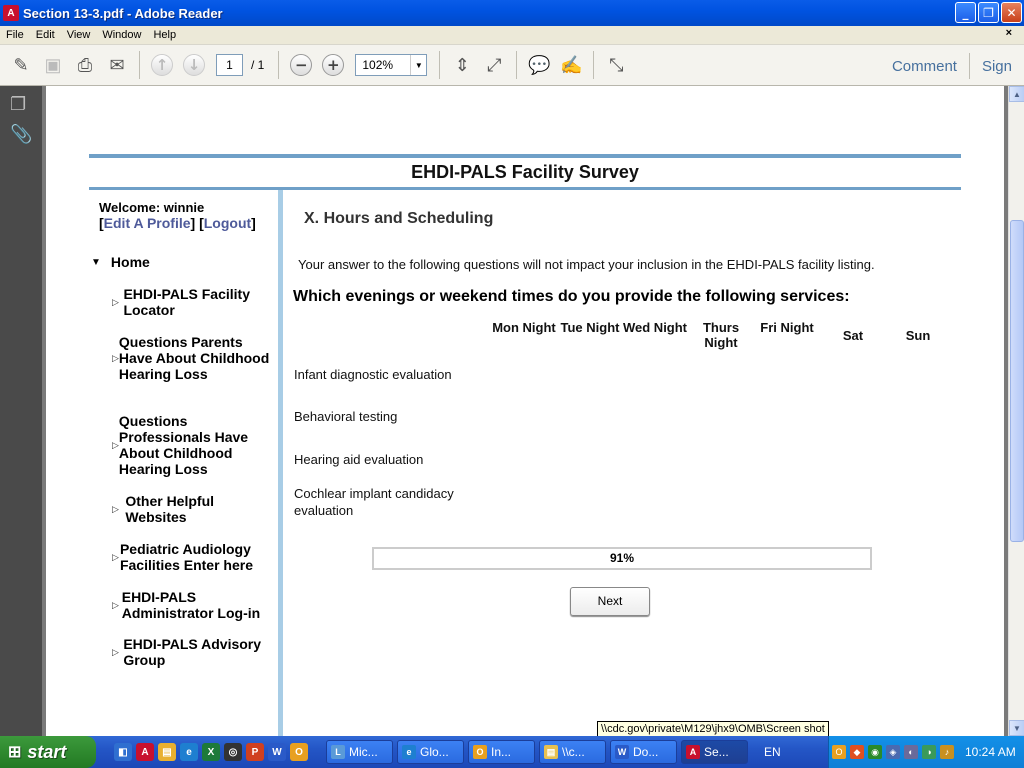 The image size is (1024, 768). Describe the element at coordinates (147, 223) in the screenshot. I see `edit-profile-link: Edit A Profile` at that location.